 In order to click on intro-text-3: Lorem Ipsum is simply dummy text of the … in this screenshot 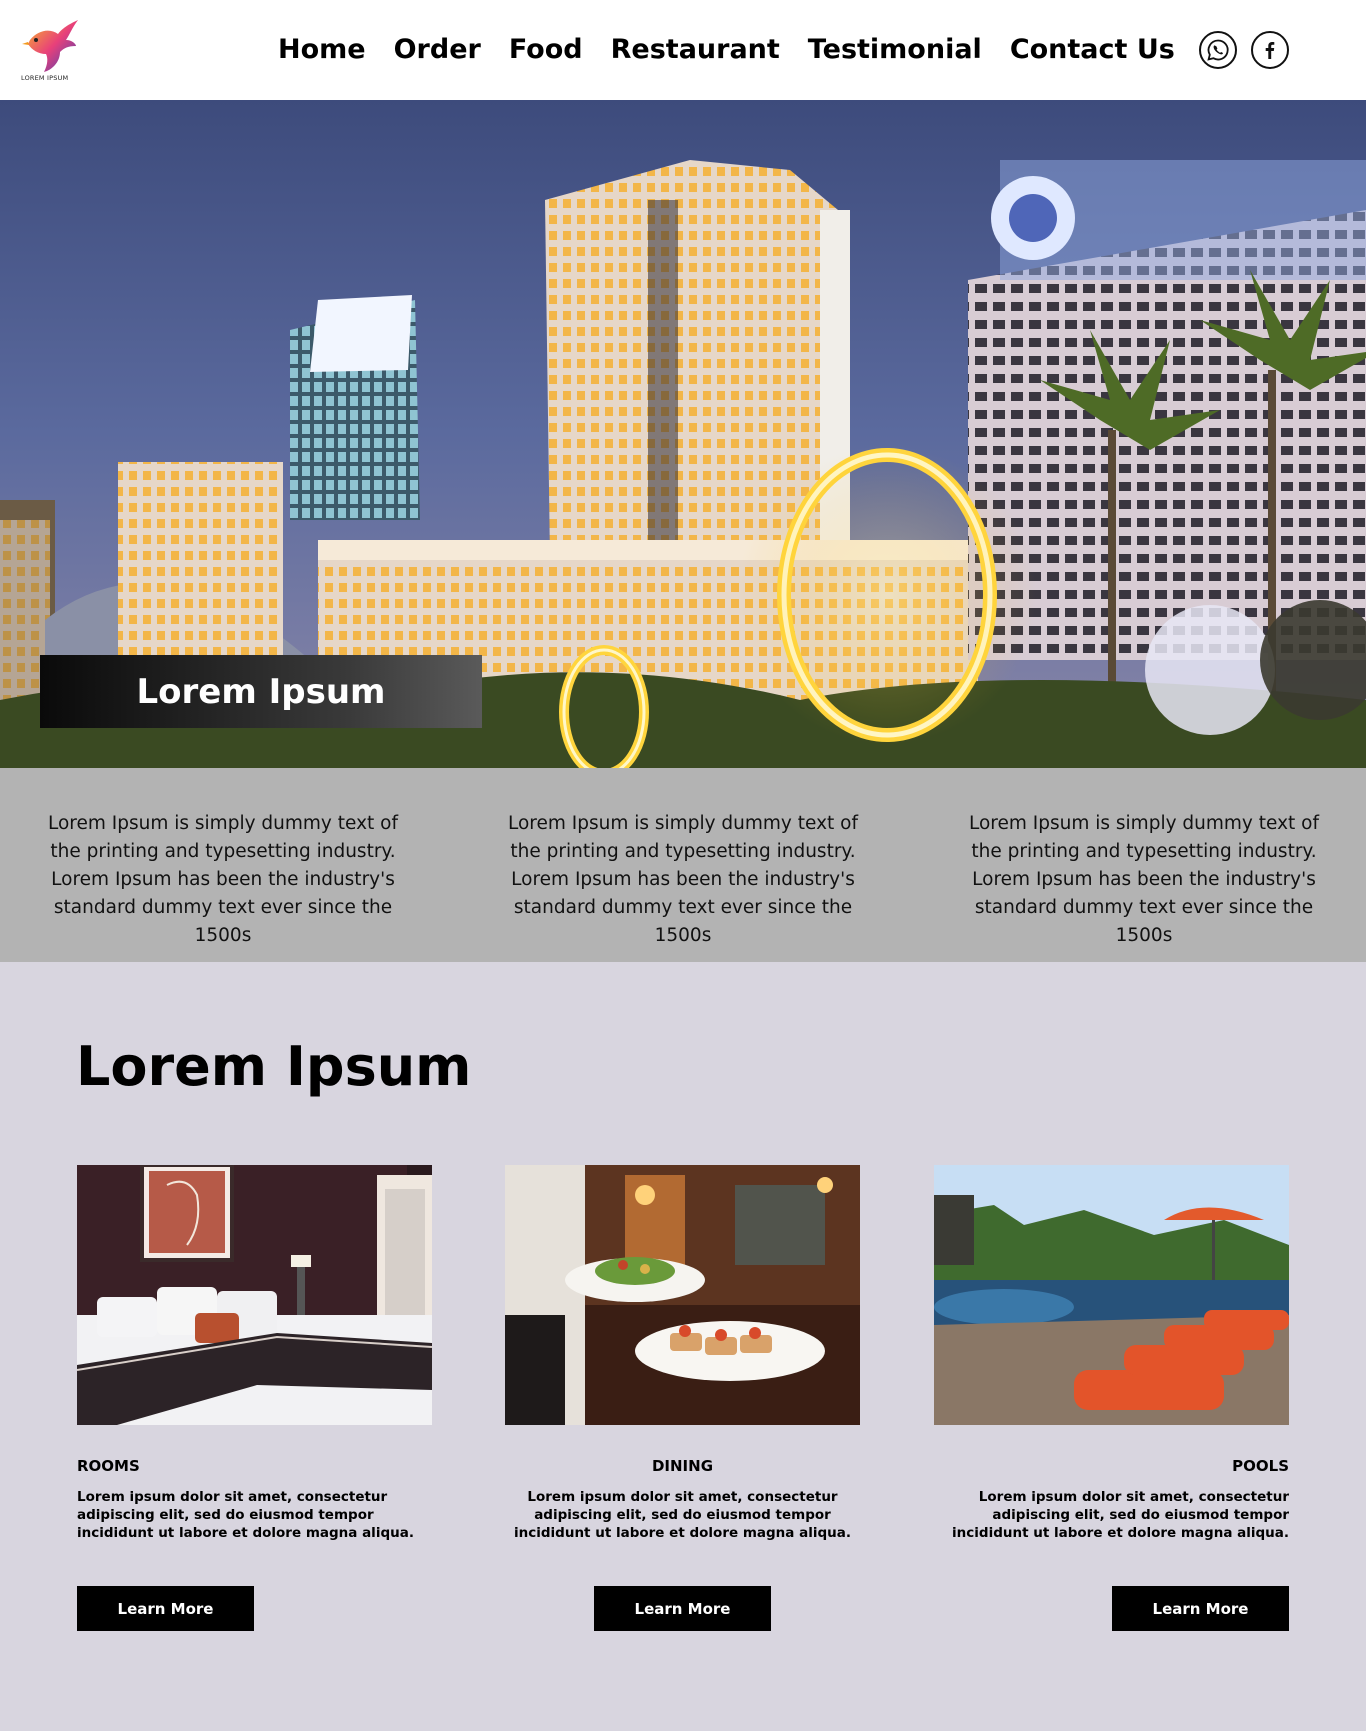, I will do `click(1144, 879)`.